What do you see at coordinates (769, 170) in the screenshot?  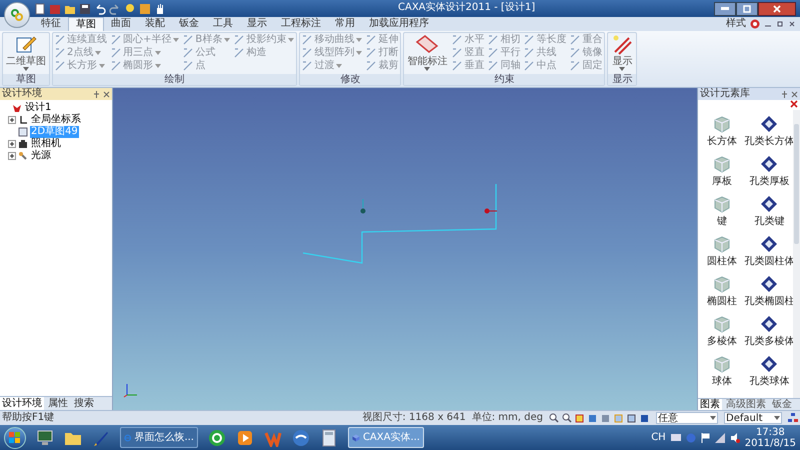 I see `library-item: 孔类厚板` at bounding box center [769, 170].